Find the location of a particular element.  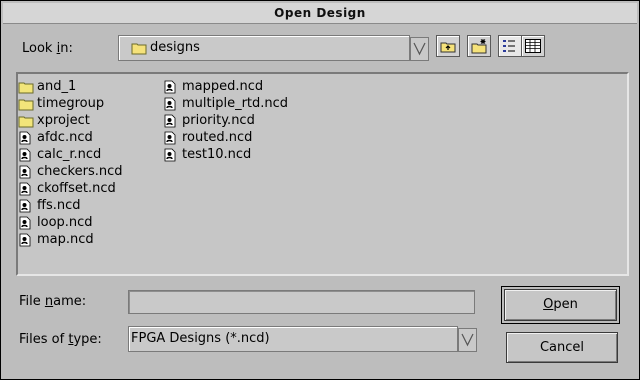

list-view-icon is located at coordinates (509, 46).